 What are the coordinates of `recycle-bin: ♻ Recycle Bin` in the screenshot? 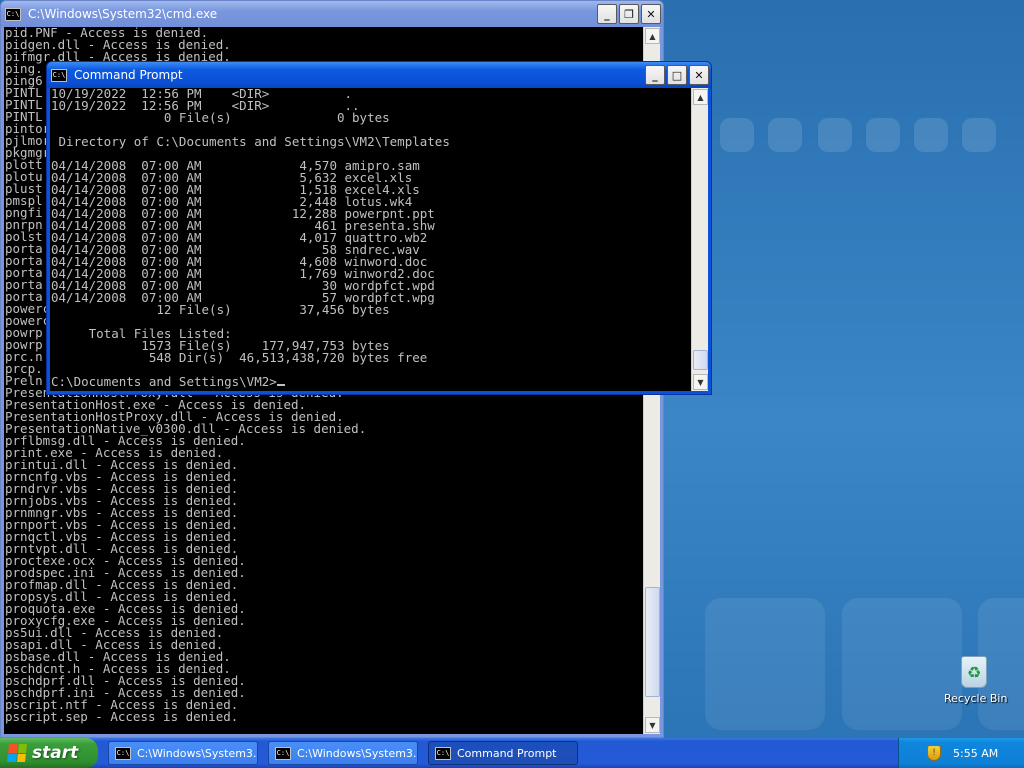 It's located at (976, 680).